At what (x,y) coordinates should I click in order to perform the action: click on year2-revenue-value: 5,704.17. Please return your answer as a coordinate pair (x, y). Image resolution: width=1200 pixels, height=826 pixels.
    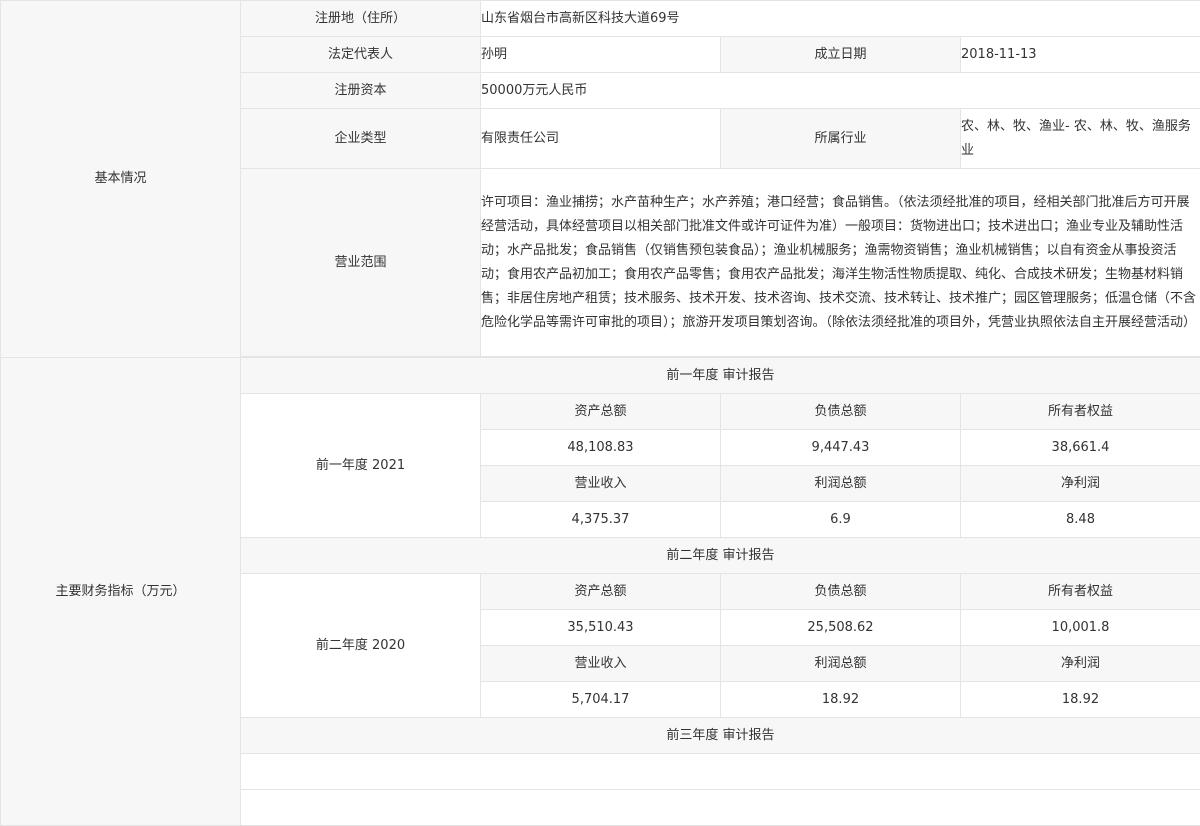
    Looking at the image, I should click on (601, 700).